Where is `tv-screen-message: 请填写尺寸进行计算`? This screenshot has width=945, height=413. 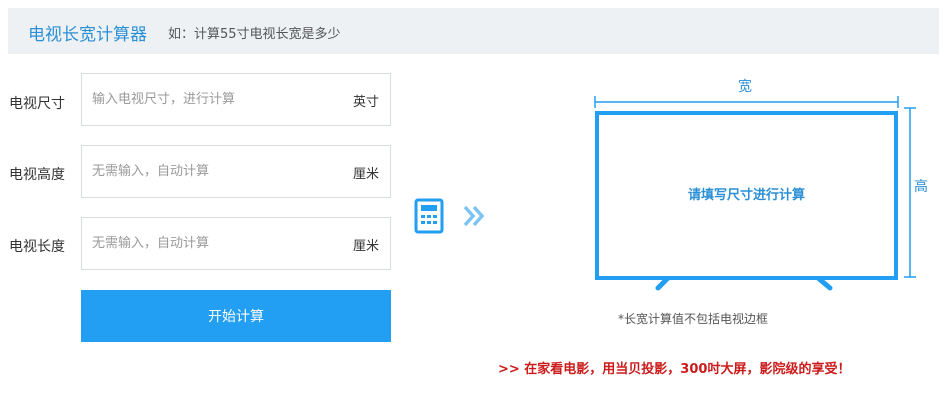 tv-screen-message: 请填写尺寸进行计算 is located at coordinates (746, 195).